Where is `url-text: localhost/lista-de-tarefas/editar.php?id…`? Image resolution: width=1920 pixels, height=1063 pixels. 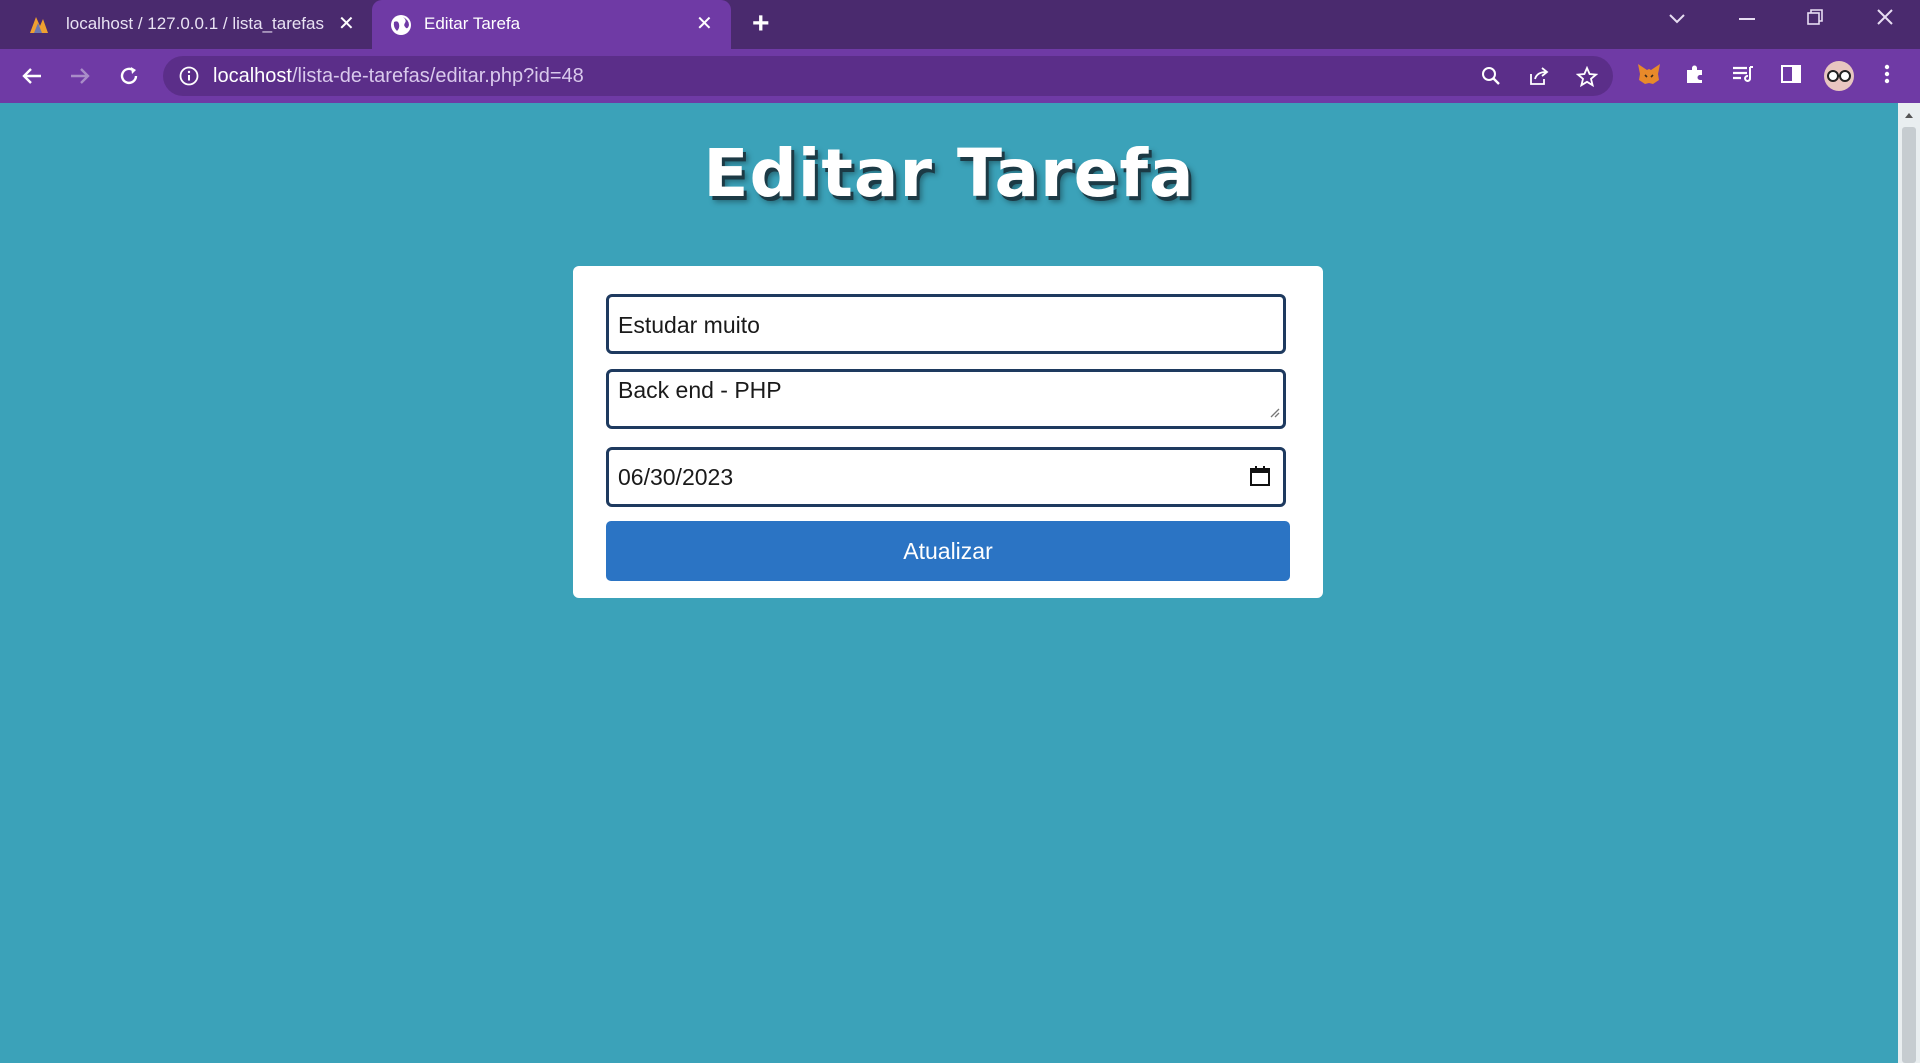 url-text: localhost/lista-de-tarefas/editar.php?id… is located at coordinates (398, 76).